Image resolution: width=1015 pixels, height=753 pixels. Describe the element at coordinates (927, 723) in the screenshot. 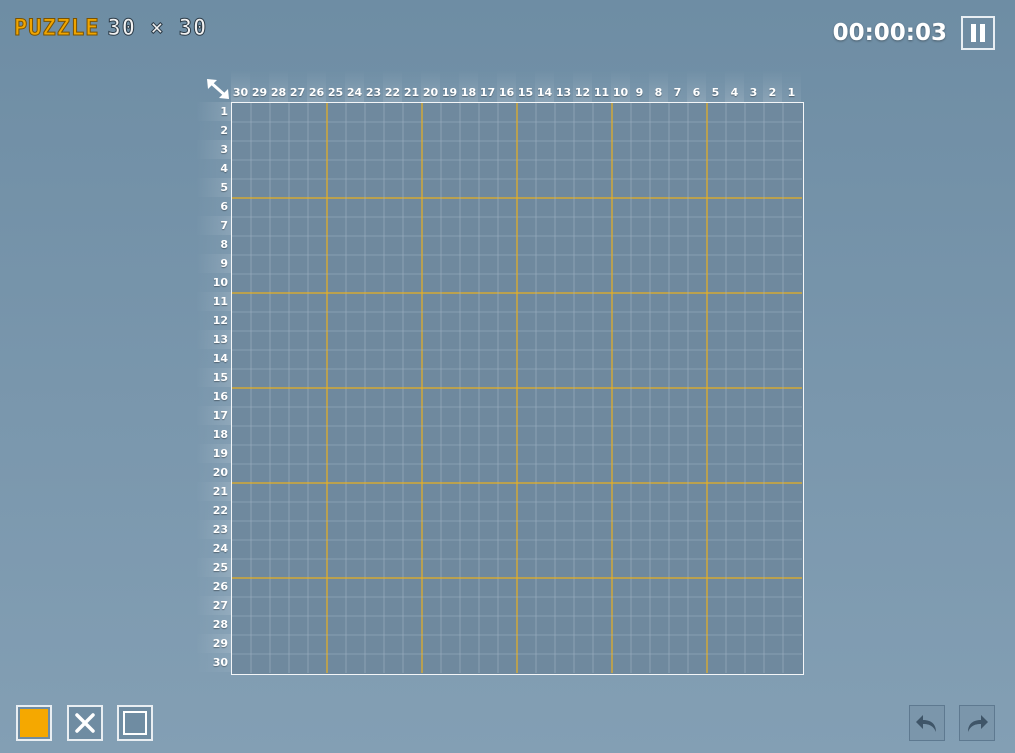

I see `undo-button` at that location.